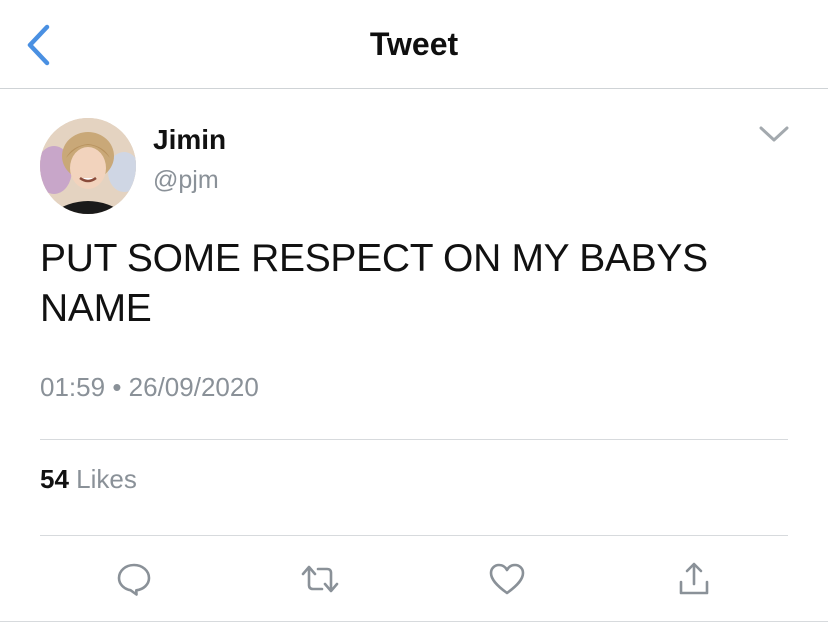 This screenshot has height=624, width=828. I want to click on reply-button, so click(134, 579).